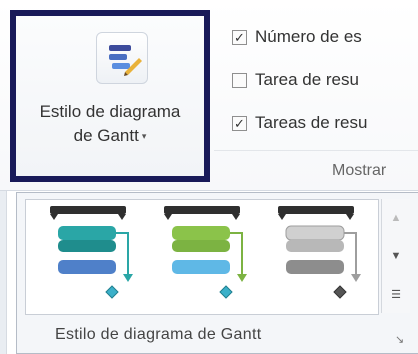 This screenshot has width=418, height=354. I want to click on group-separator, so click(316, 150).